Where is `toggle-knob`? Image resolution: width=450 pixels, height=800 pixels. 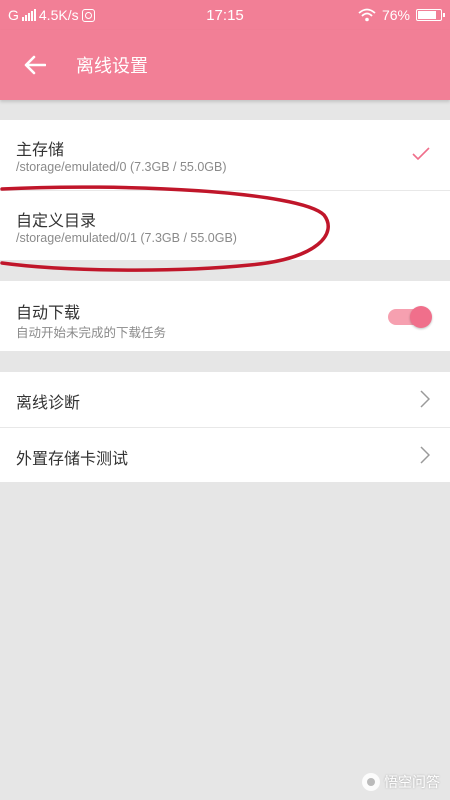
toggle-knob is located at coordinates (421, 317).